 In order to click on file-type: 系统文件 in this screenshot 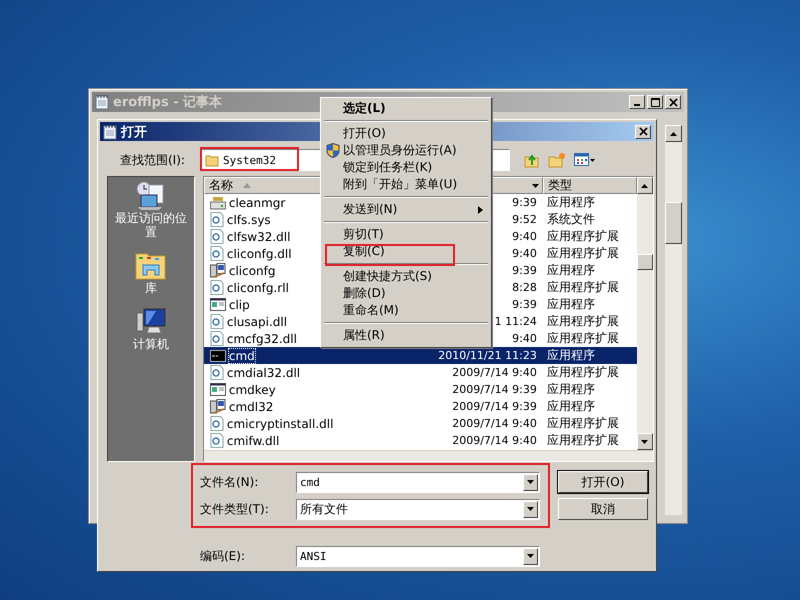, I will do `click(570, 219)`.